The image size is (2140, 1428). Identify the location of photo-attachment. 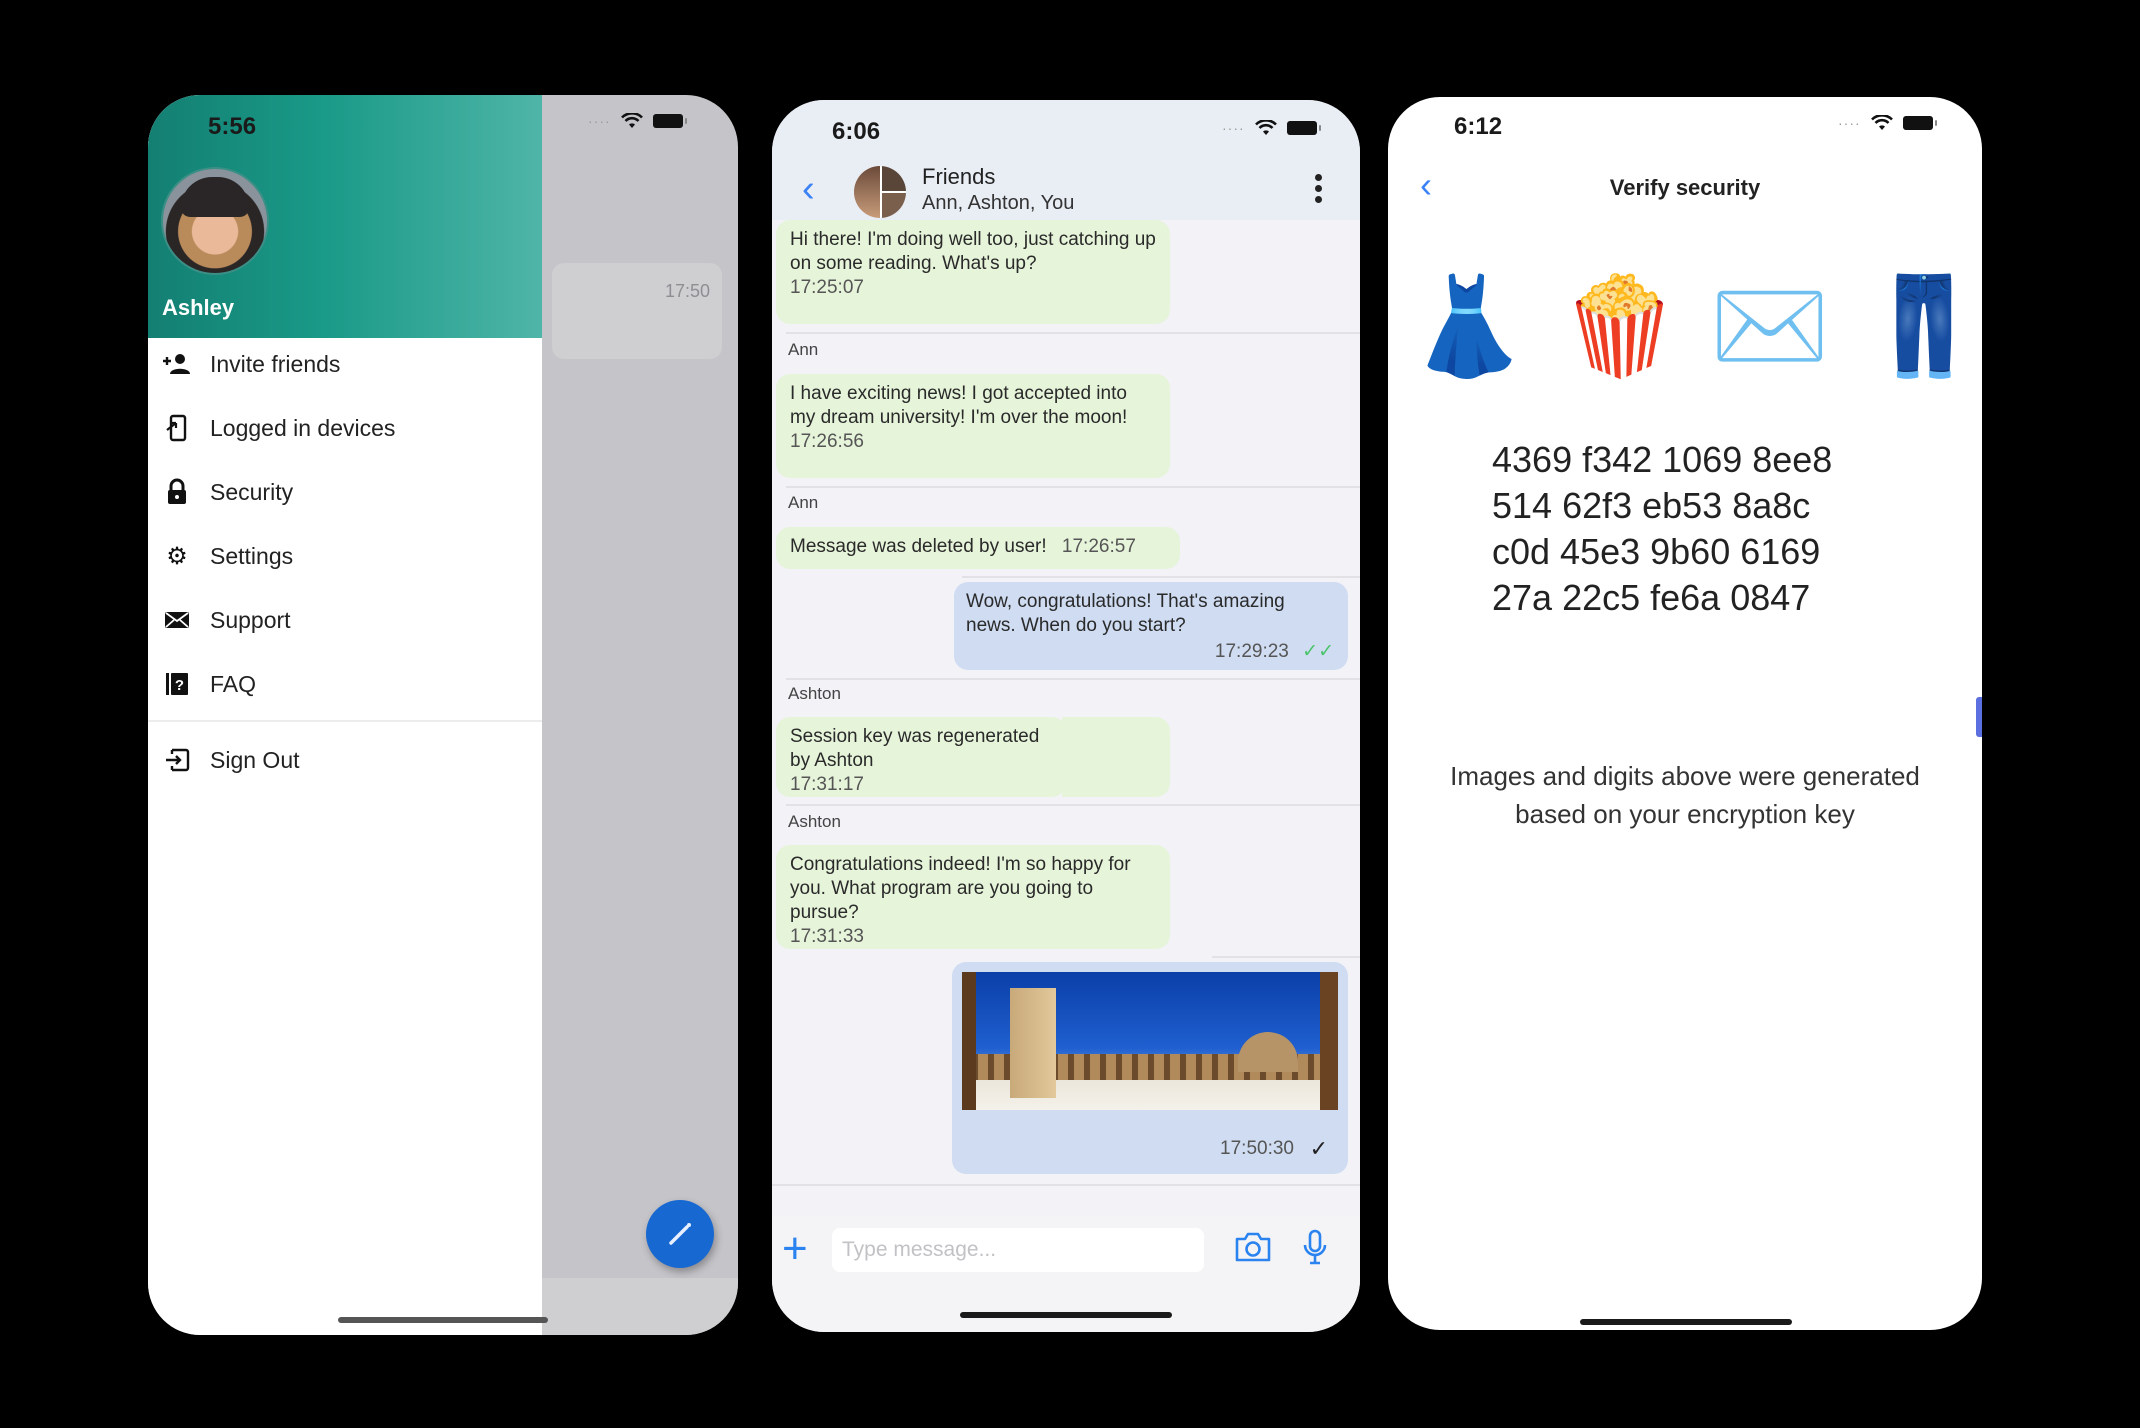
(1150, 1041).